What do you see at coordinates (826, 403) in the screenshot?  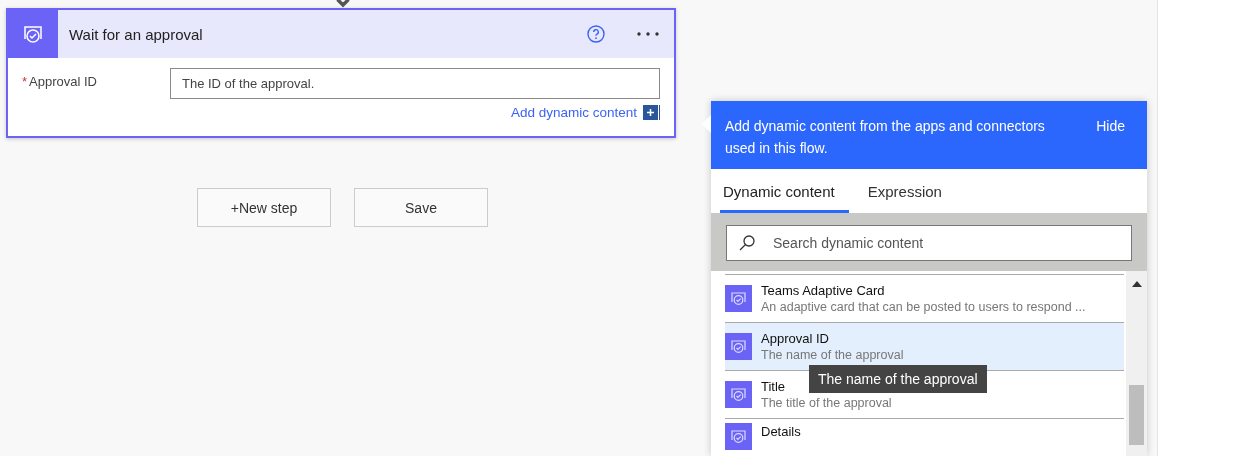 I see `item-description: The title of the approval` at bounding box center [826, 403].